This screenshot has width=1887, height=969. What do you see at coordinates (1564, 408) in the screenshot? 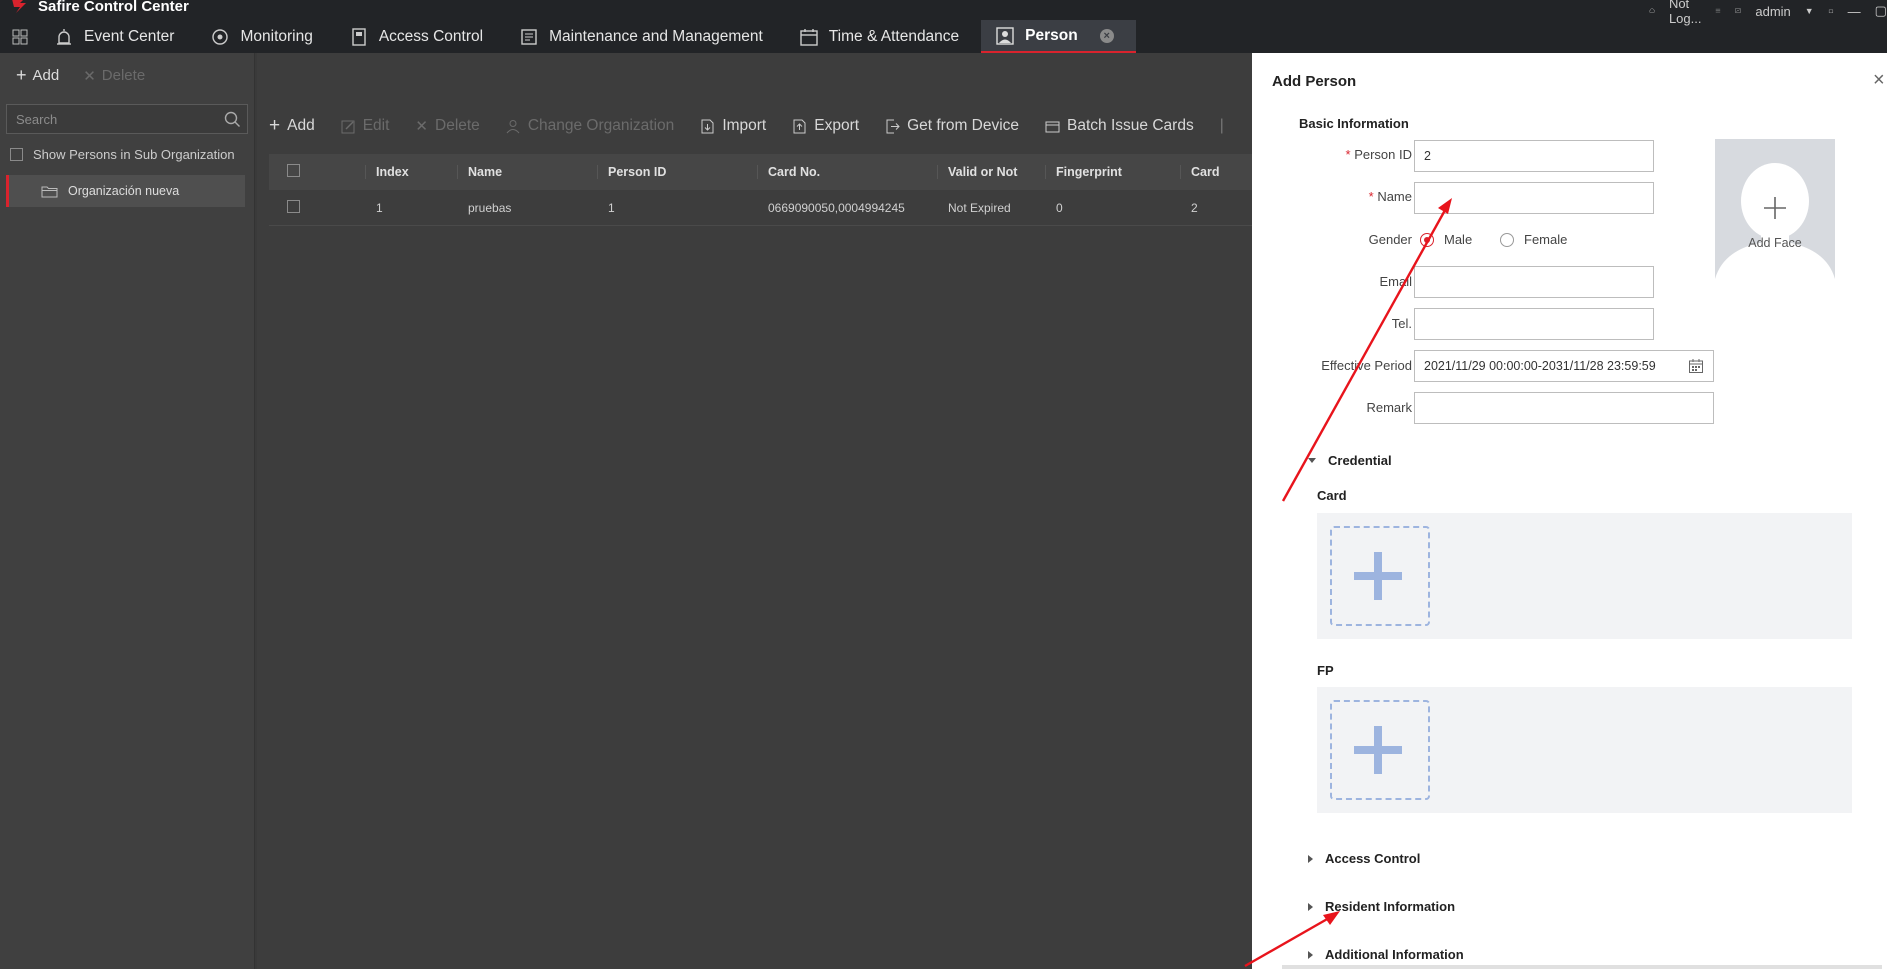
I see `remark-input` at bounding box center [1564, 408].